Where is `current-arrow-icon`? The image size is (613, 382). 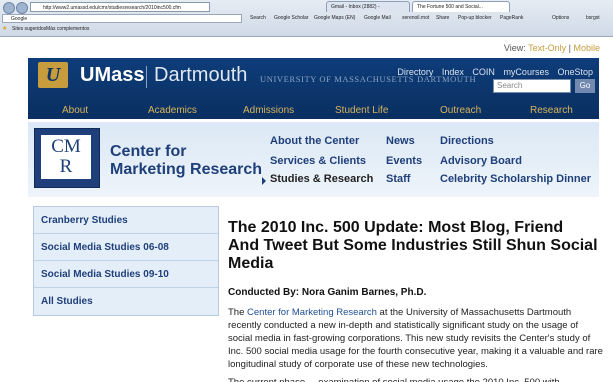
current-arrow-icon is located at coordinates (264, 181).